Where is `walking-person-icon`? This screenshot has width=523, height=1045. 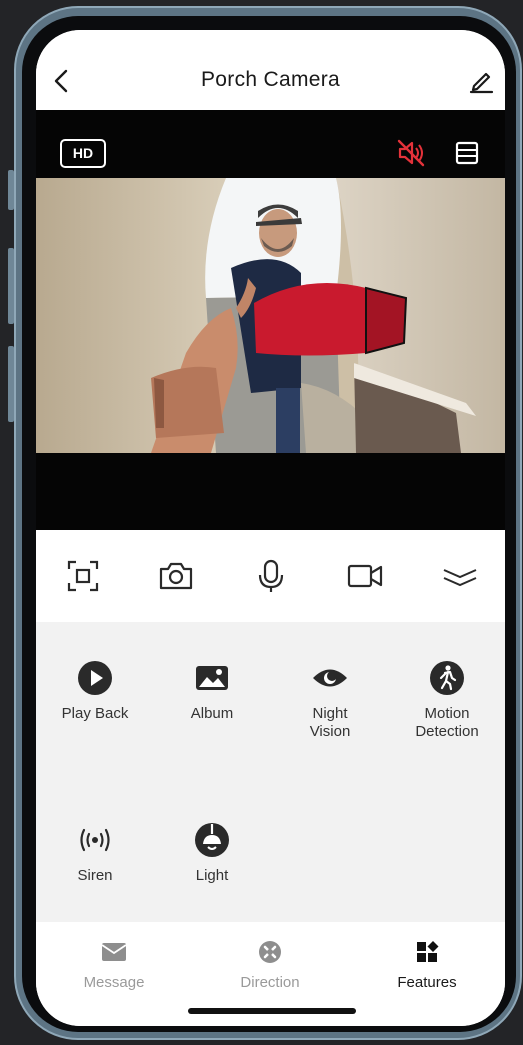 walking-person-icon is located at coordinates (447, 678).